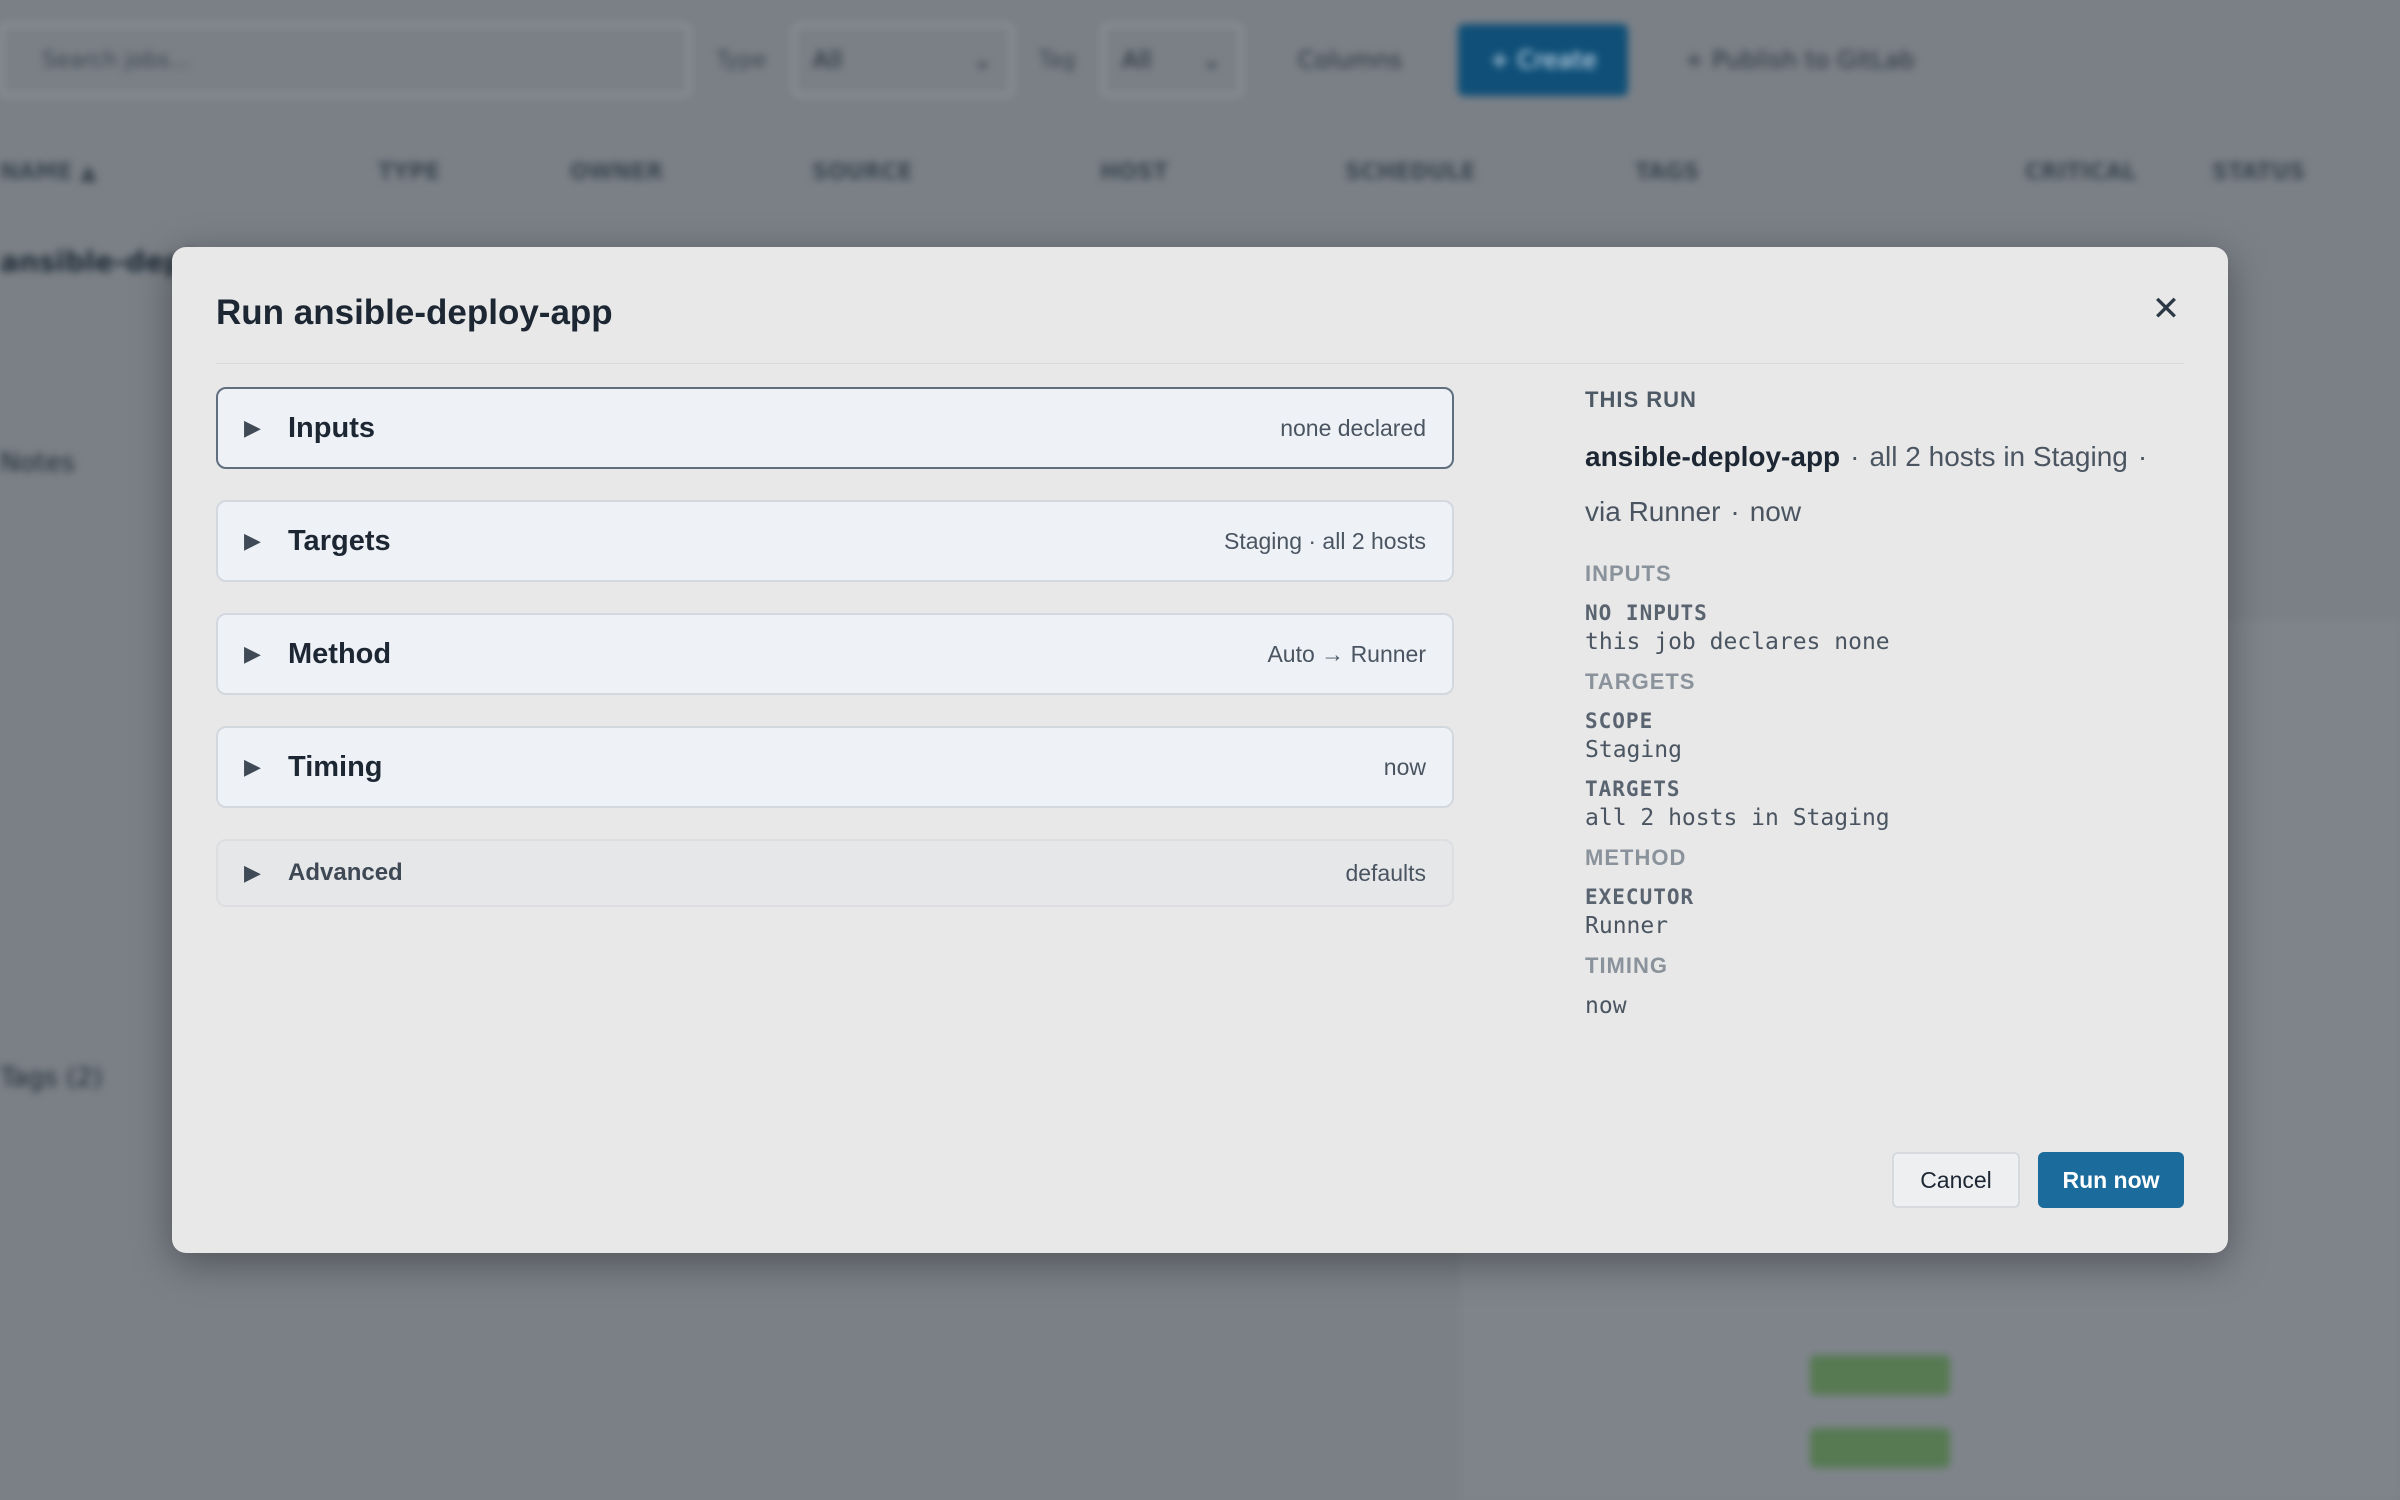 This screenshot has width=2400, height=1500. What do you see at coordinates (835, 873) in the screenshot?
I see `section-advanced: ▶ Advanced defaults` at bounding box center [835, 873].